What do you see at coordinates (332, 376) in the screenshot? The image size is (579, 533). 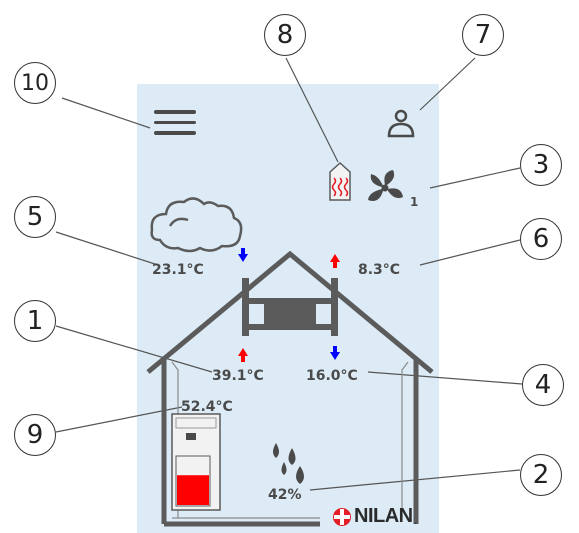 I see `extract-air-temp: 16.0°C` at bounding box center [332, 376].